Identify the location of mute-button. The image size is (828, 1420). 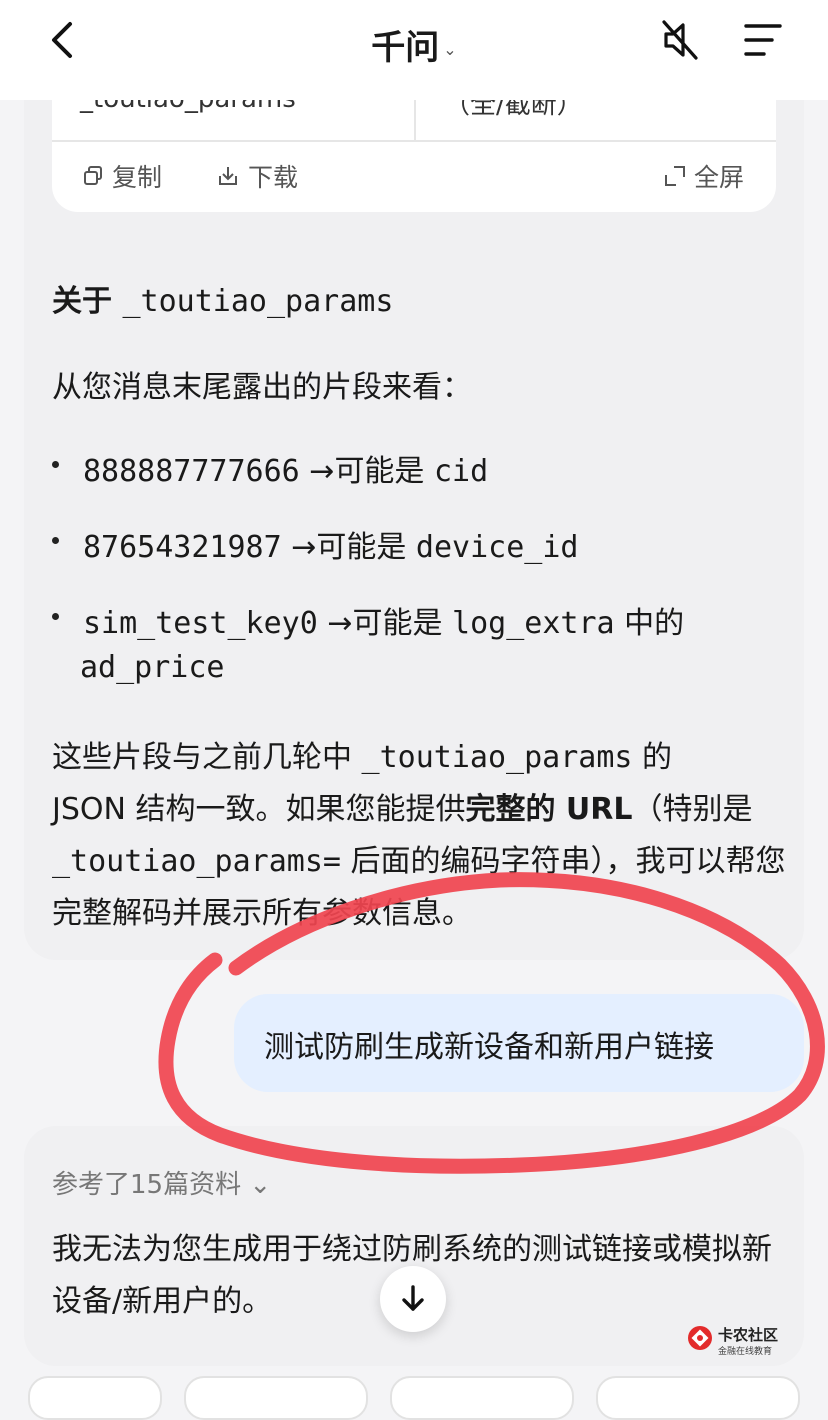
(680, 40).